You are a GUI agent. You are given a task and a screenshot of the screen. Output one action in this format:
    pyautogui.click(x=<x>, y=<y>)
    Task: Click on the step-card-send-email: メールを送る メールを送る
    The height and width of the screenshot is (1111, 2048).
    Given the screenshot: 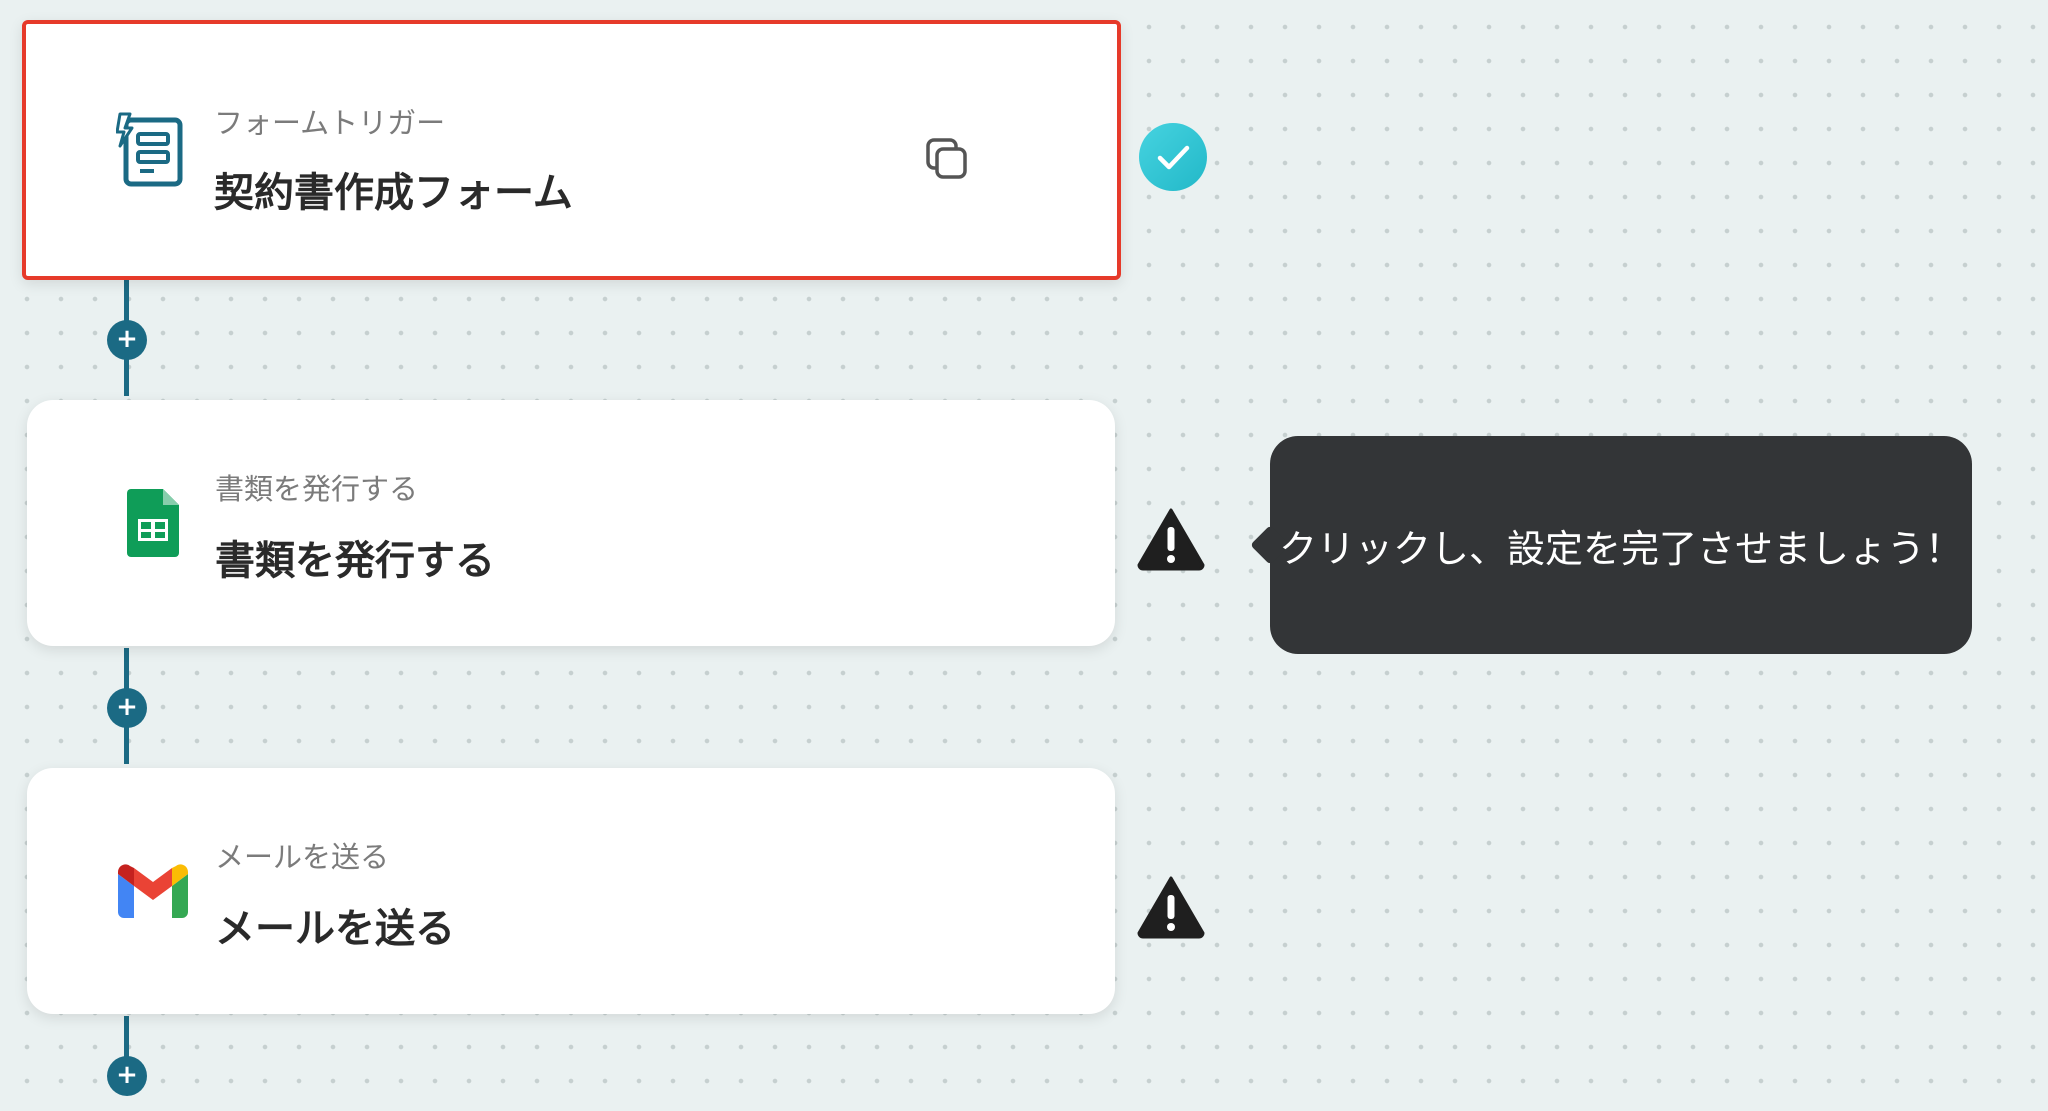 What is the action you would take?
    pyautogui.click(x=571, y=891)
    